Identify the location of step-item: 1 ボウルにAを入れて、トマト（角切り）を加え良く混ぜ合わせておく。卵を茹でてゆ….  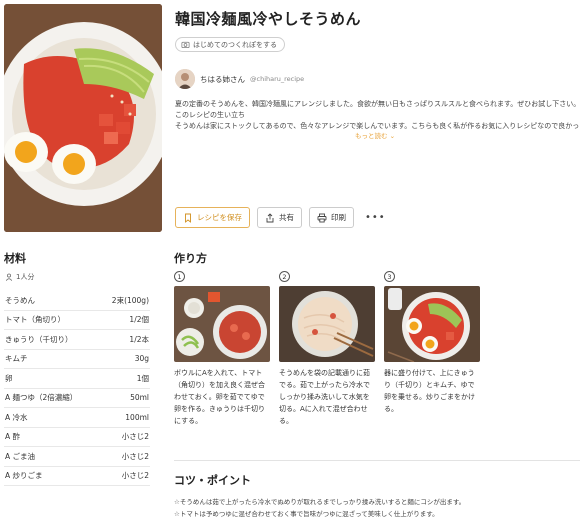
(222, 349).